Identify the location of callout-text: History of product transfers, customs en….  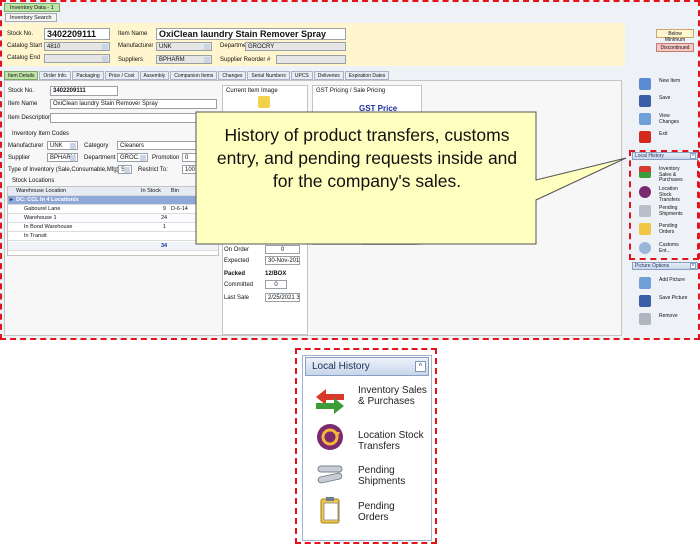
(367, 158).